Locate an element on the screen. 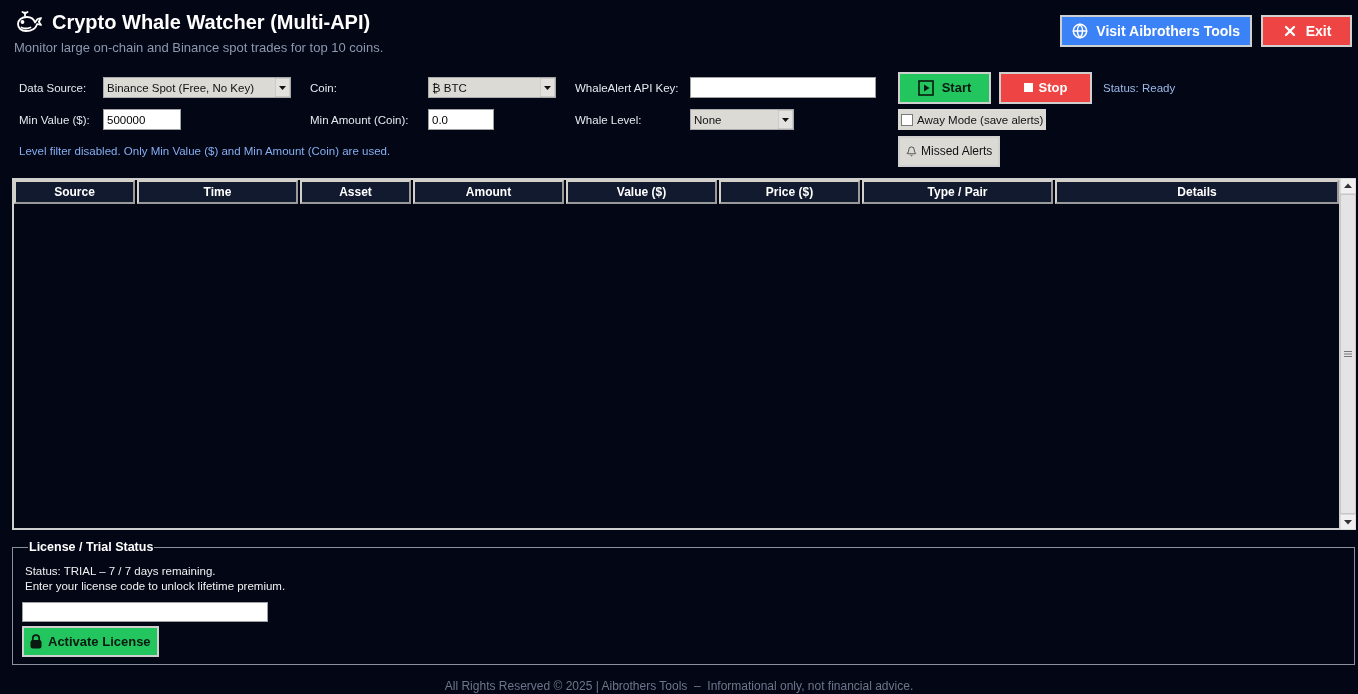 This screenshot has height=694, width=1358. filter-note: Level filter disabled. Only Min Value ($) and Min Amount (Coin) are used. is located at coordinates (205, 151).